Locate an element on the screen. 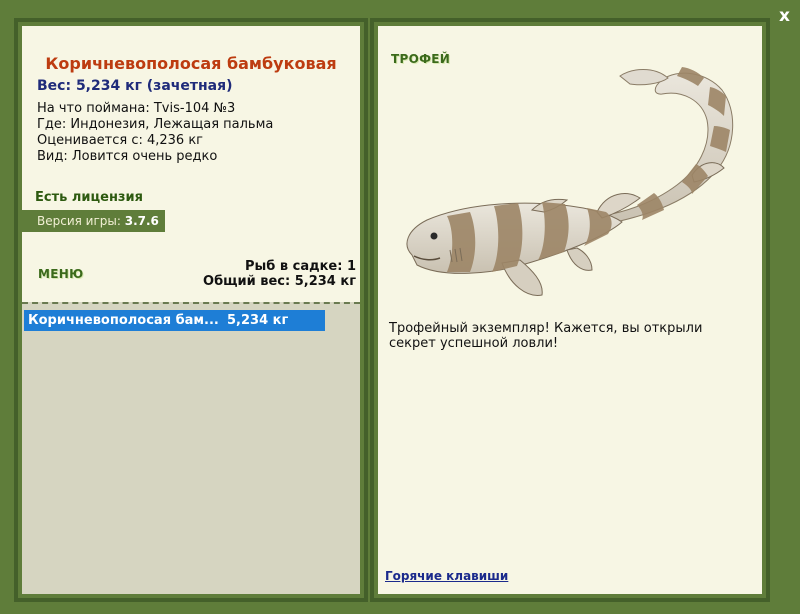 The image size is (800, 614). rarity-info: Вид: Ловится очень редко is located at coordinates (127, 156).